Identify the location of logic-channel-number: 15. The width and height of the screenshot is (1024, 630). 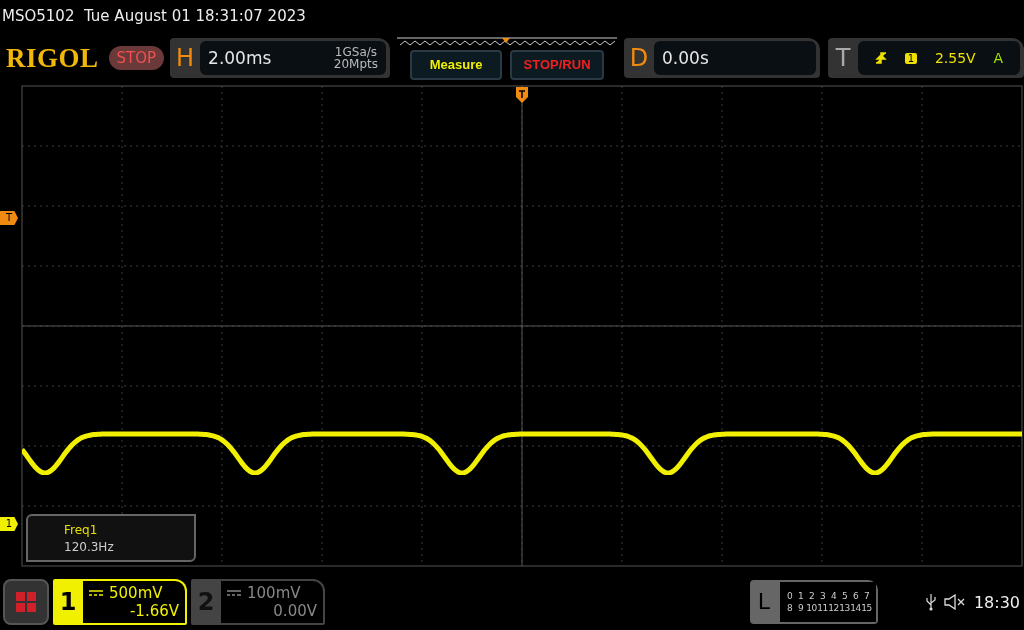
(866, 608).